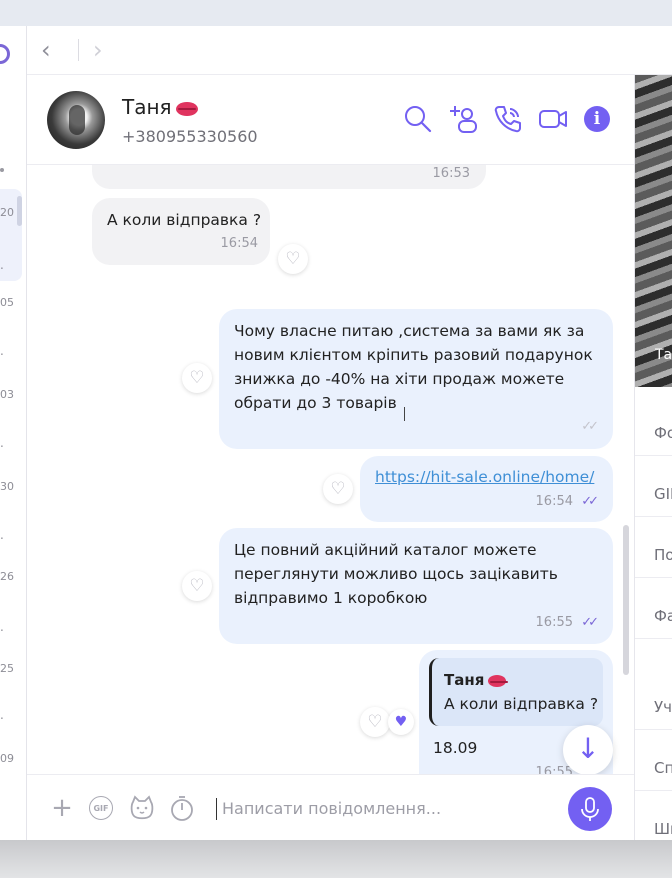 The width and height of the screenshot is (672, 878). I want to click on text-caret, so click(216, 809).